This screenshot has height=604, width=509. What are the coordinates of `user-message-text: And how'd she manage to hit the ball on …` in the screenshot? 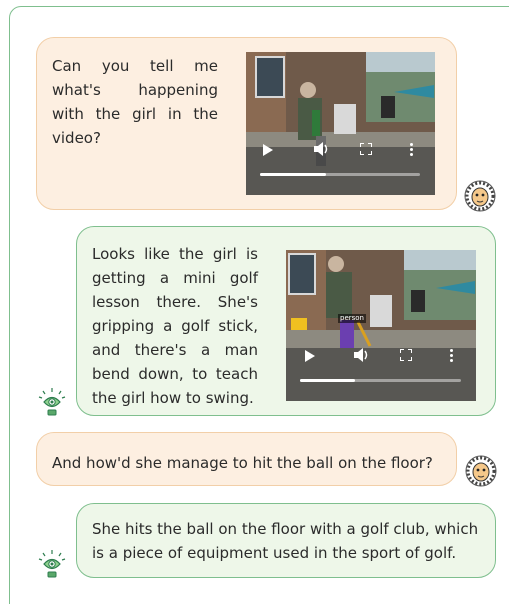 It's located at (242, 463).